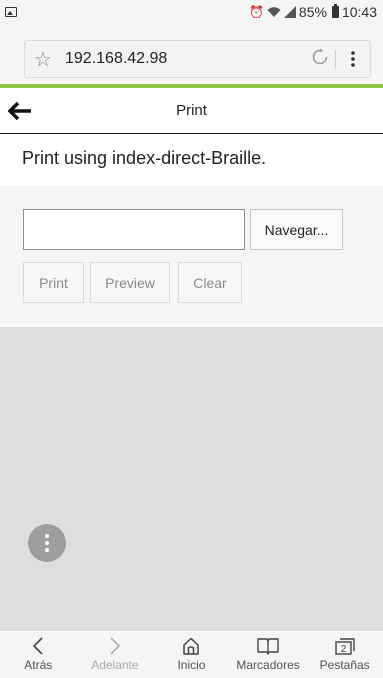 The image size is (383, 678). What do you see at coordinates (320, 59) in the screenshot?
I see `reload-icon` at bounding box center [320, 59].